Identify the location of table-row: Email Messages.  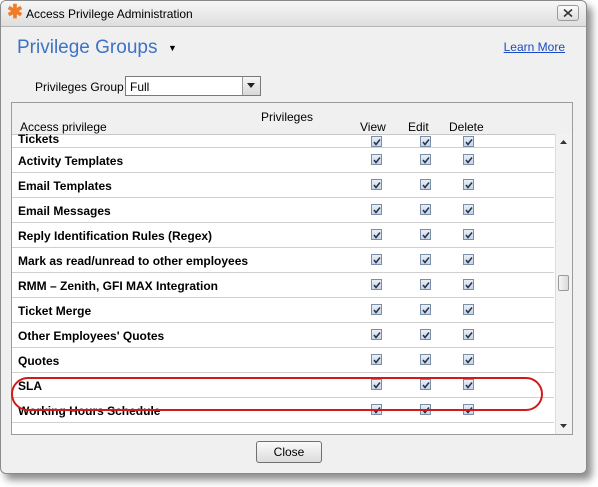
(283, 210).